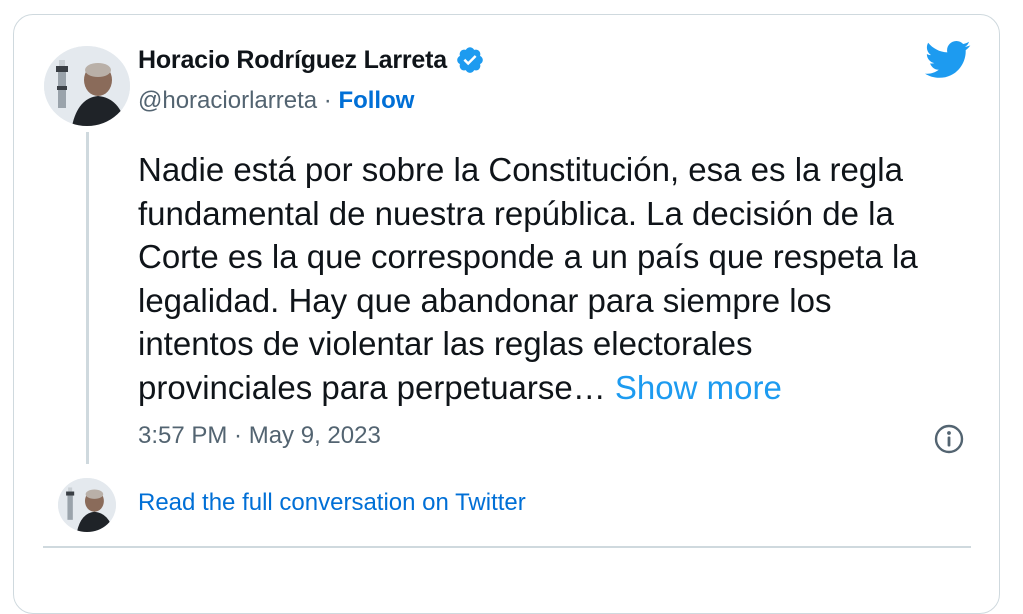 The height and width of the screenshot is (614, 1023). What do you see at coordinates (87, 86) in the screenshot?
I see `author-avatar` at bounding box center [87, 86].